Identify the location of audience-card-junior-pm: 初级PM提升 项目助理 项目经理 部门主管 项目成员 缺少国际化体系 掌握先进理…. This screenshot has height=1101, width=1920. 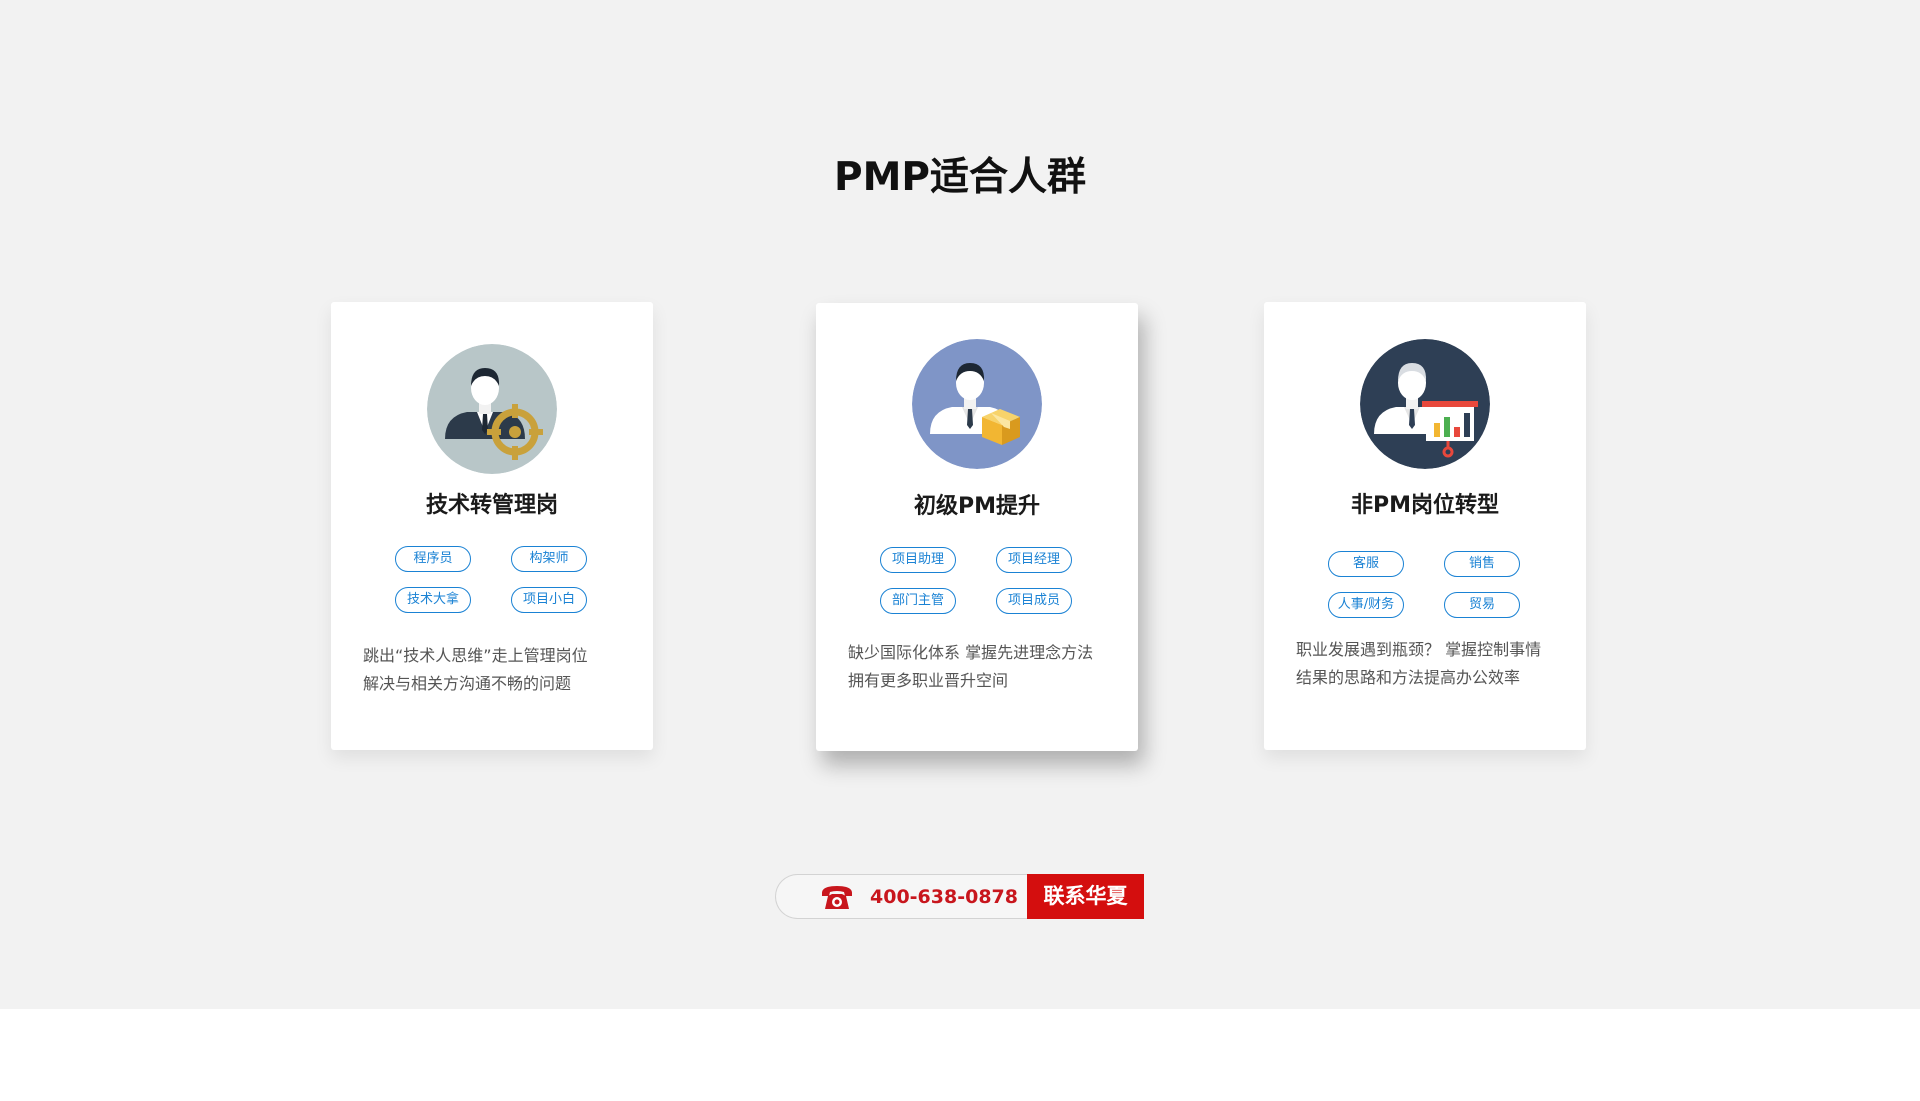
(977, 527).